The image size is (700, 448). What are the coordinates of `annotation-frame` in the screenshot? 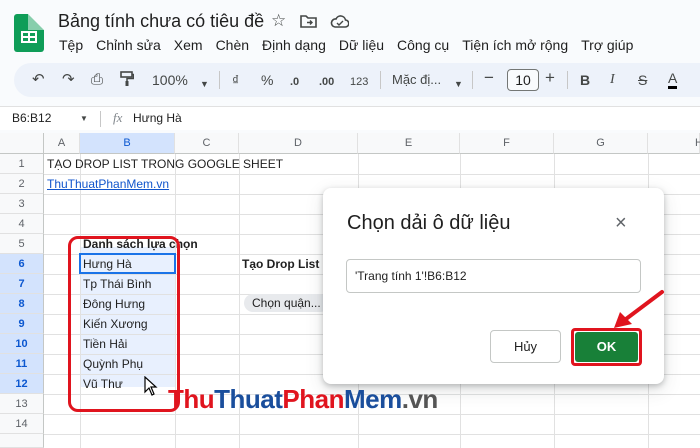 It's located at (124, 324).